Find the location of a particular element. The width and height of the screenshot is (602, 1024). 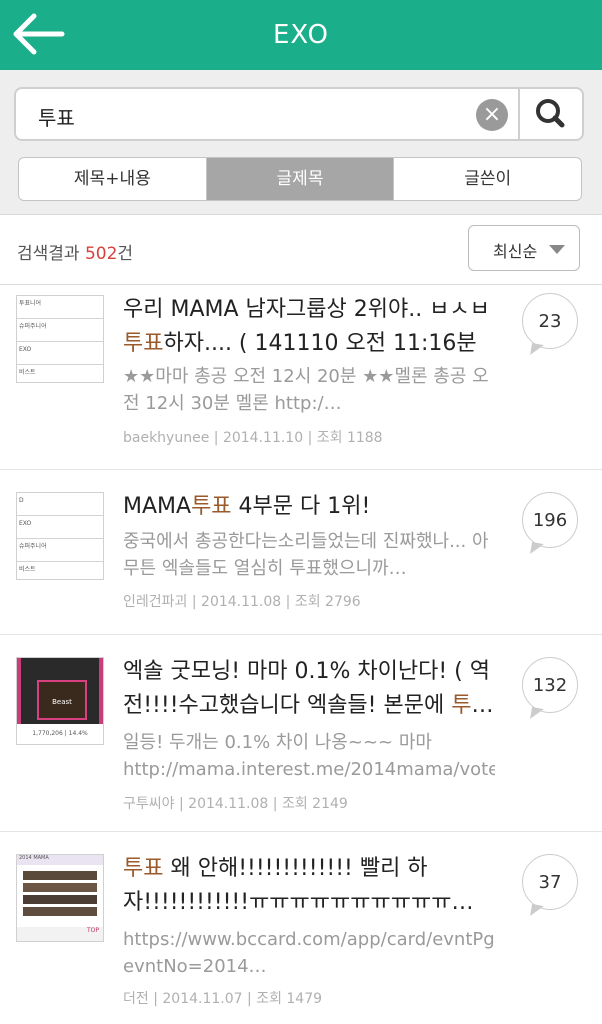

post-meta: 더전 | 2014.11.07 | 조회 1479 is located at coordinates (223, 999).